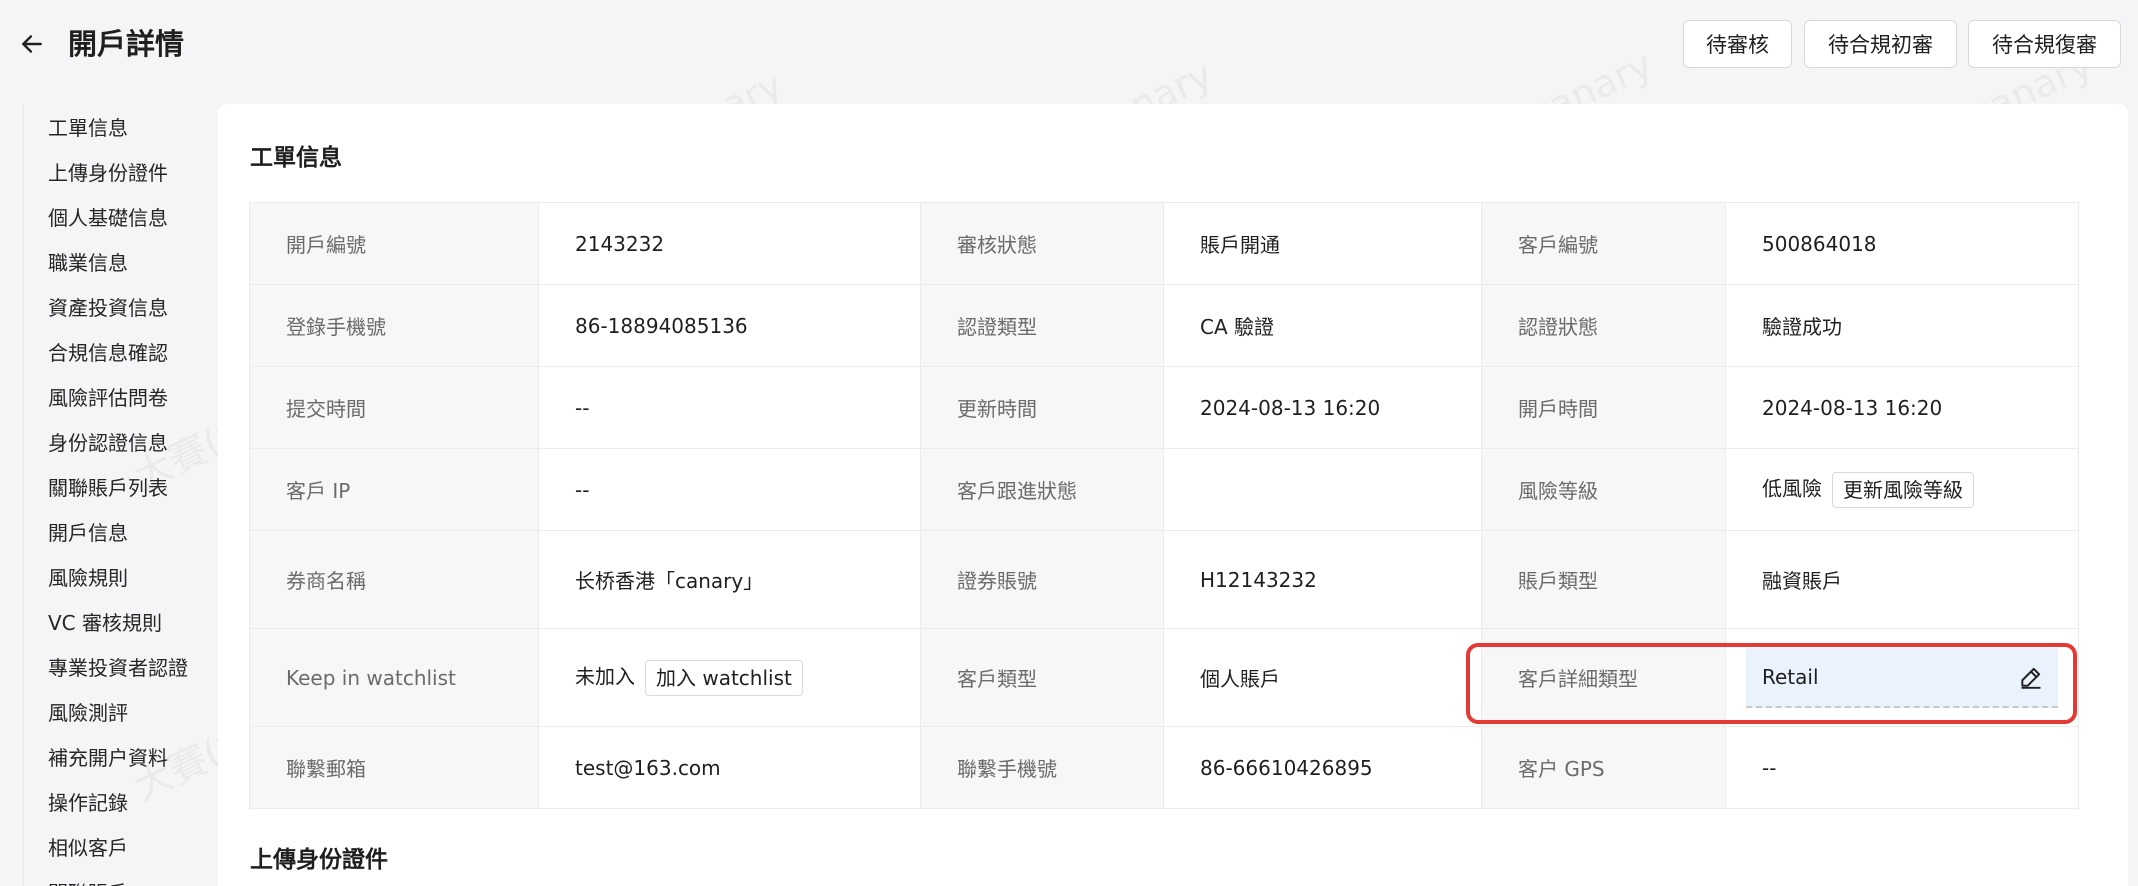  What do you see at coordinates (1790, 676) in the screenshot?
I see `customer-detail-type-value: Retail` at bounding box center [1790, 676].